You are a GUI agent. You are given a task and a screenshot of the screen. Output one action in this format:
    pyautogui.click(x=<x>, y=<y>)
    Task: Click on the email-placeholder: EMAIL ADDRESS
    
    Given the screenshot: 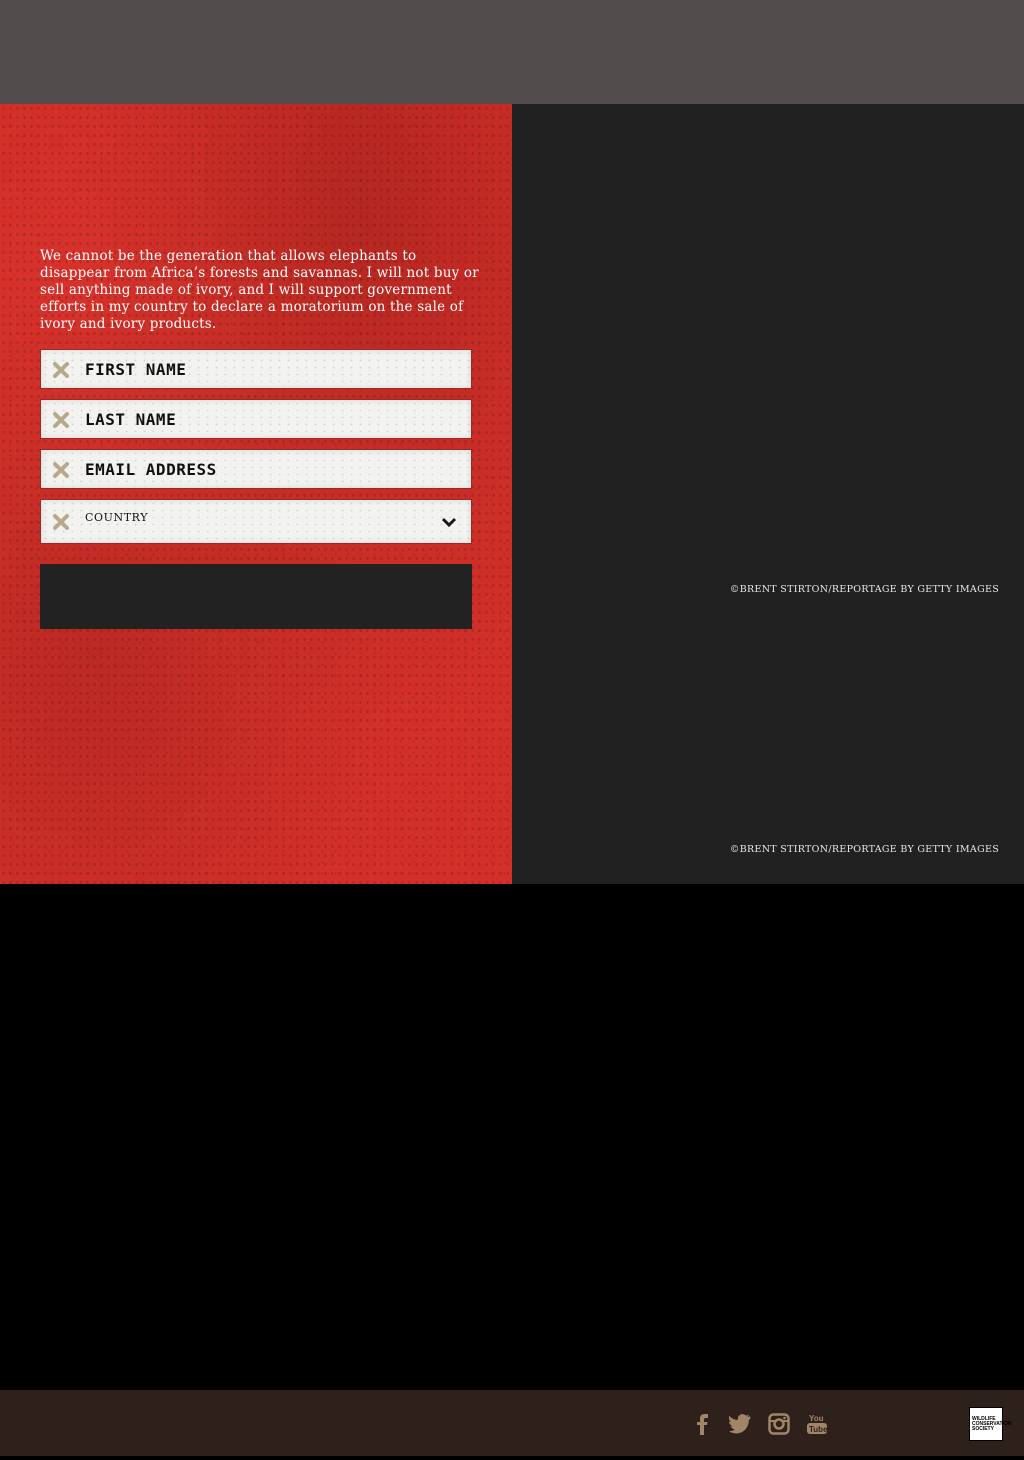 What is the action you would take?
    pyautogui.click(x=151, y=469)
    